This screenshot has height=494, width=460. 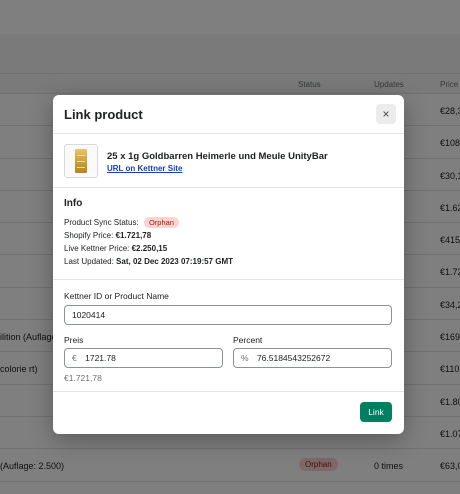 I want to click on live-price-row: Live Kettner Price: €2.250,15, so click(x=115, y=248).